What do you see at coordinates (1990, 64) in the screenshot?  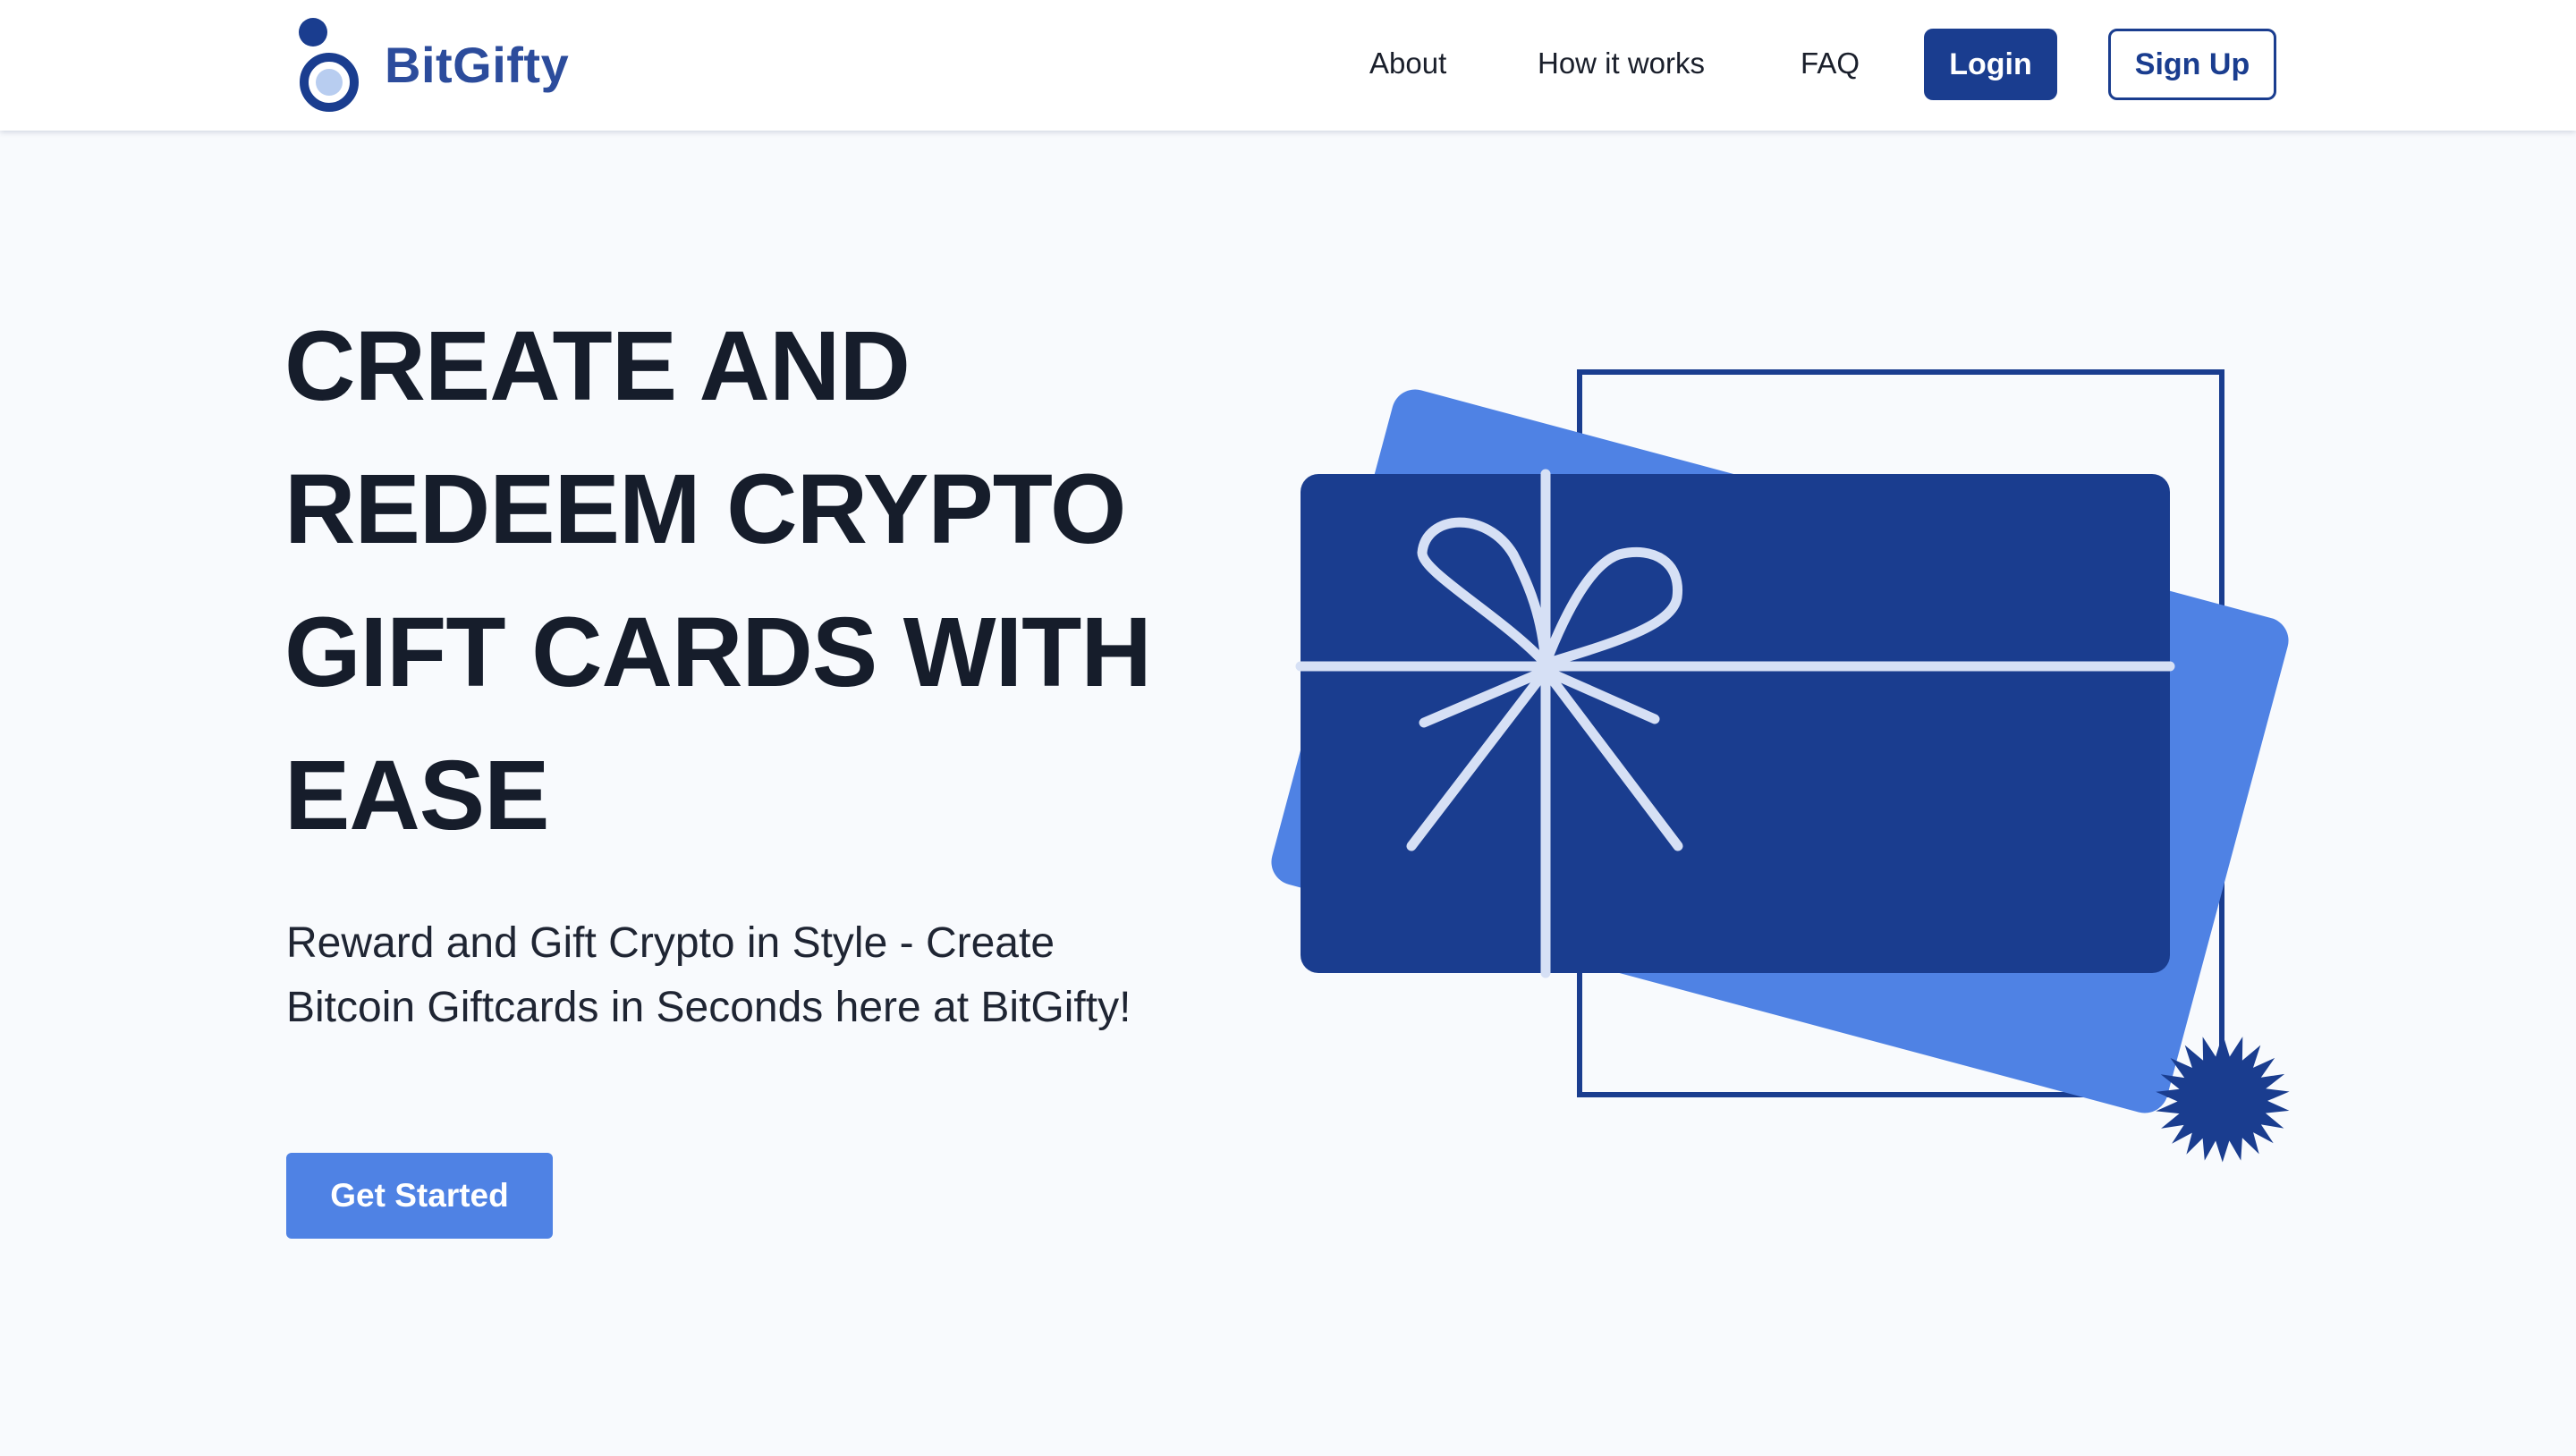 I see `login-button: Login` at bounding box center [1990, 64].